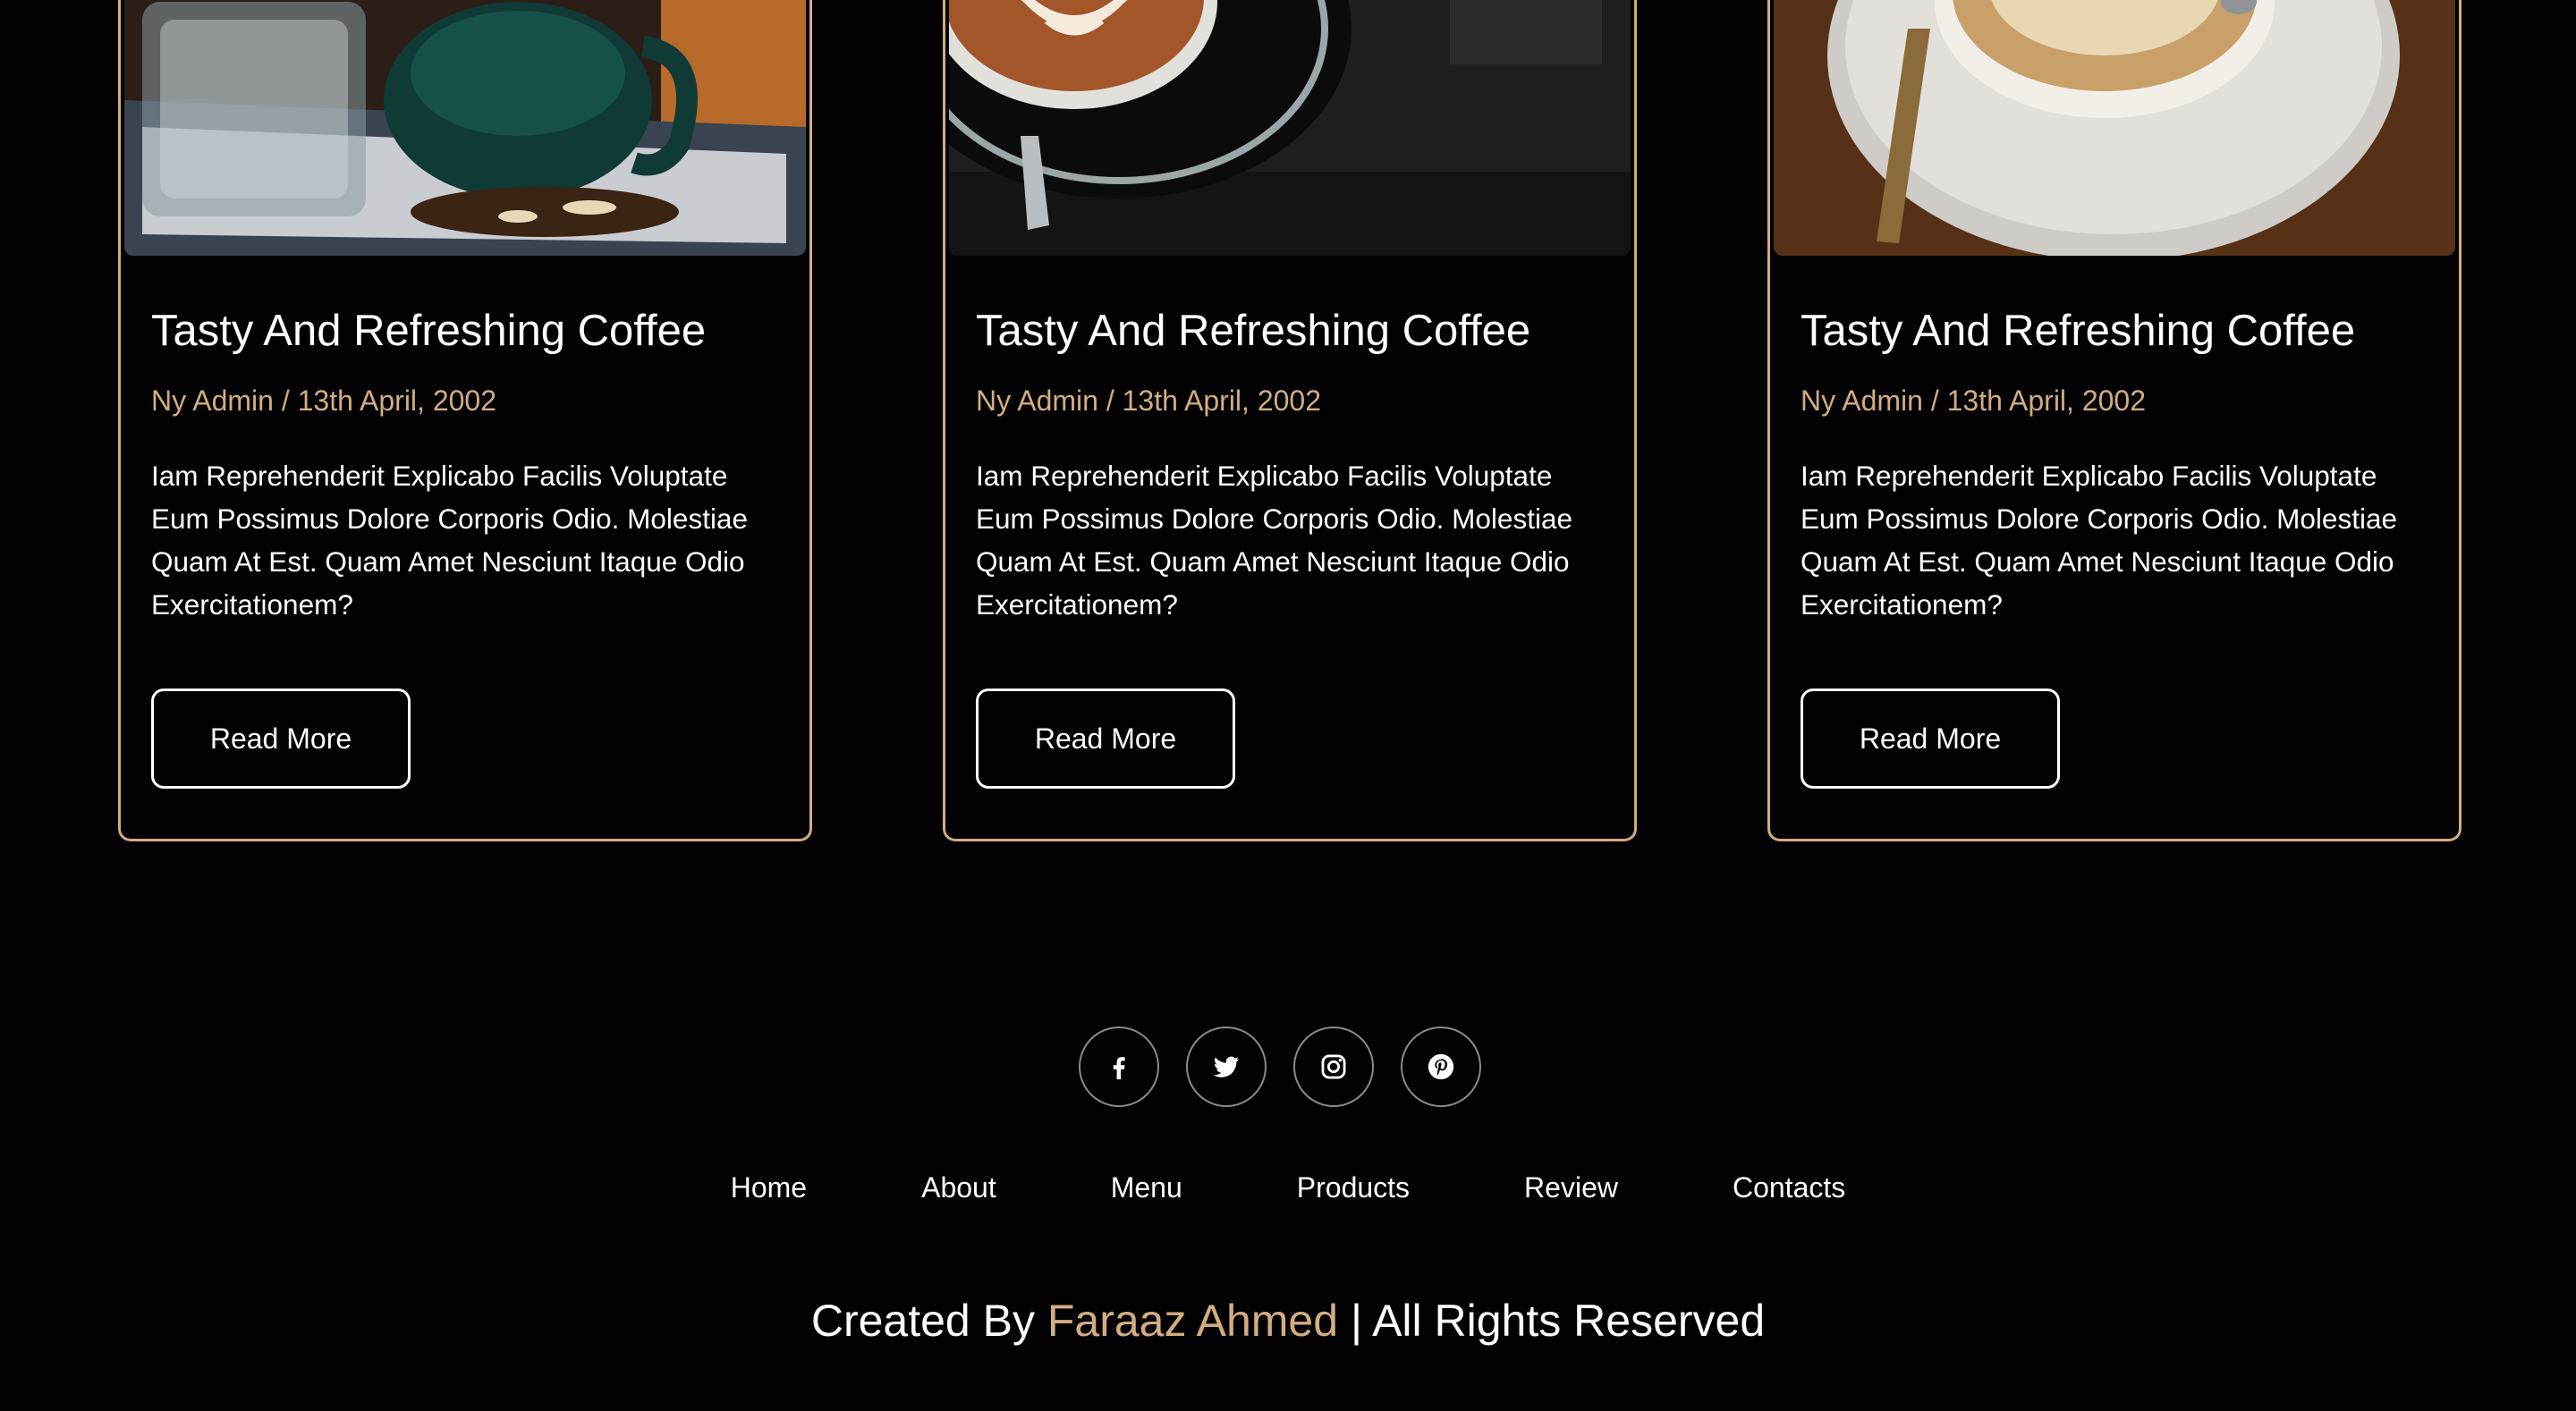  Describe the element at coordinates (1290, 128) in the screenshot. I see `latte-art-image` at that location.